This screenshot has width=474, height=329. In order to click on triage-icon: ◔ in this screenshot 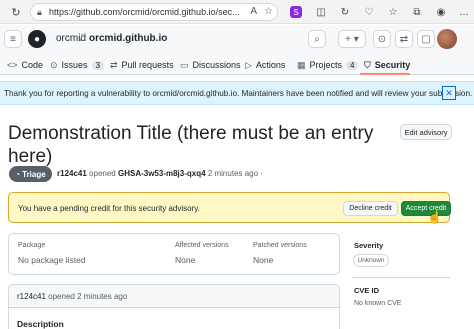, I will do `click(18, 174)`.